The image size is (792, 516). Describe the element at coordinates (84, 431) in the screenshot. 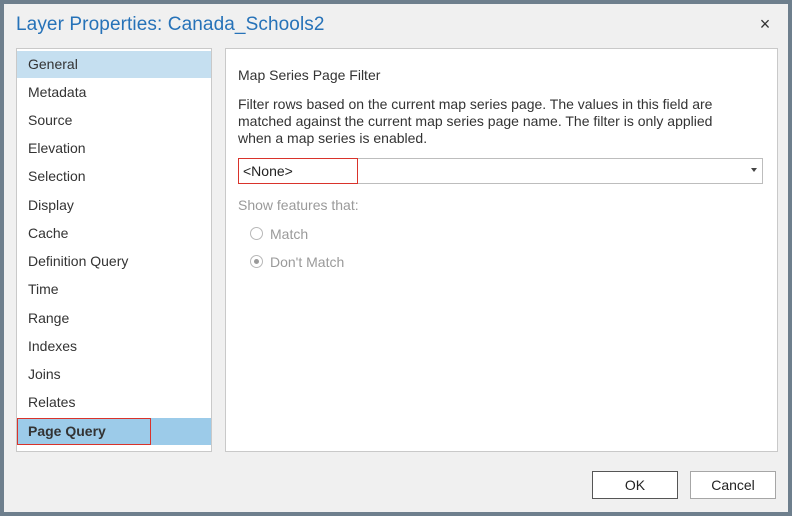

I see `highlight-box` at that location.